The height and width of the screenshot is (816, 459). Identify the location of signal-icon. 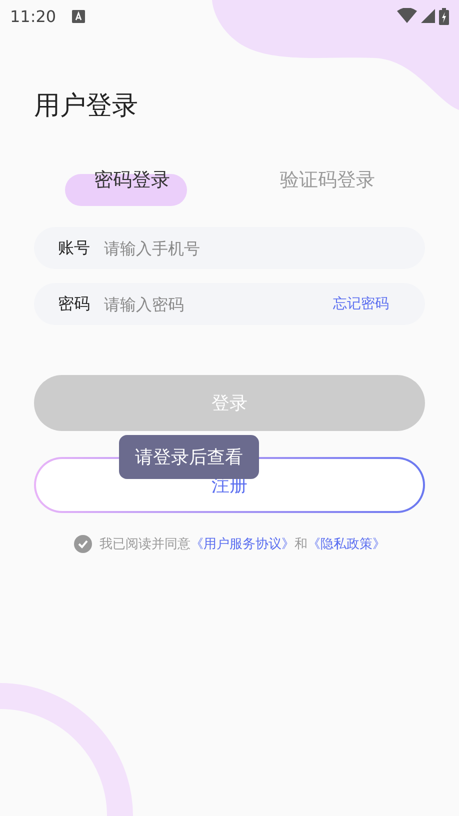
(428, 16).